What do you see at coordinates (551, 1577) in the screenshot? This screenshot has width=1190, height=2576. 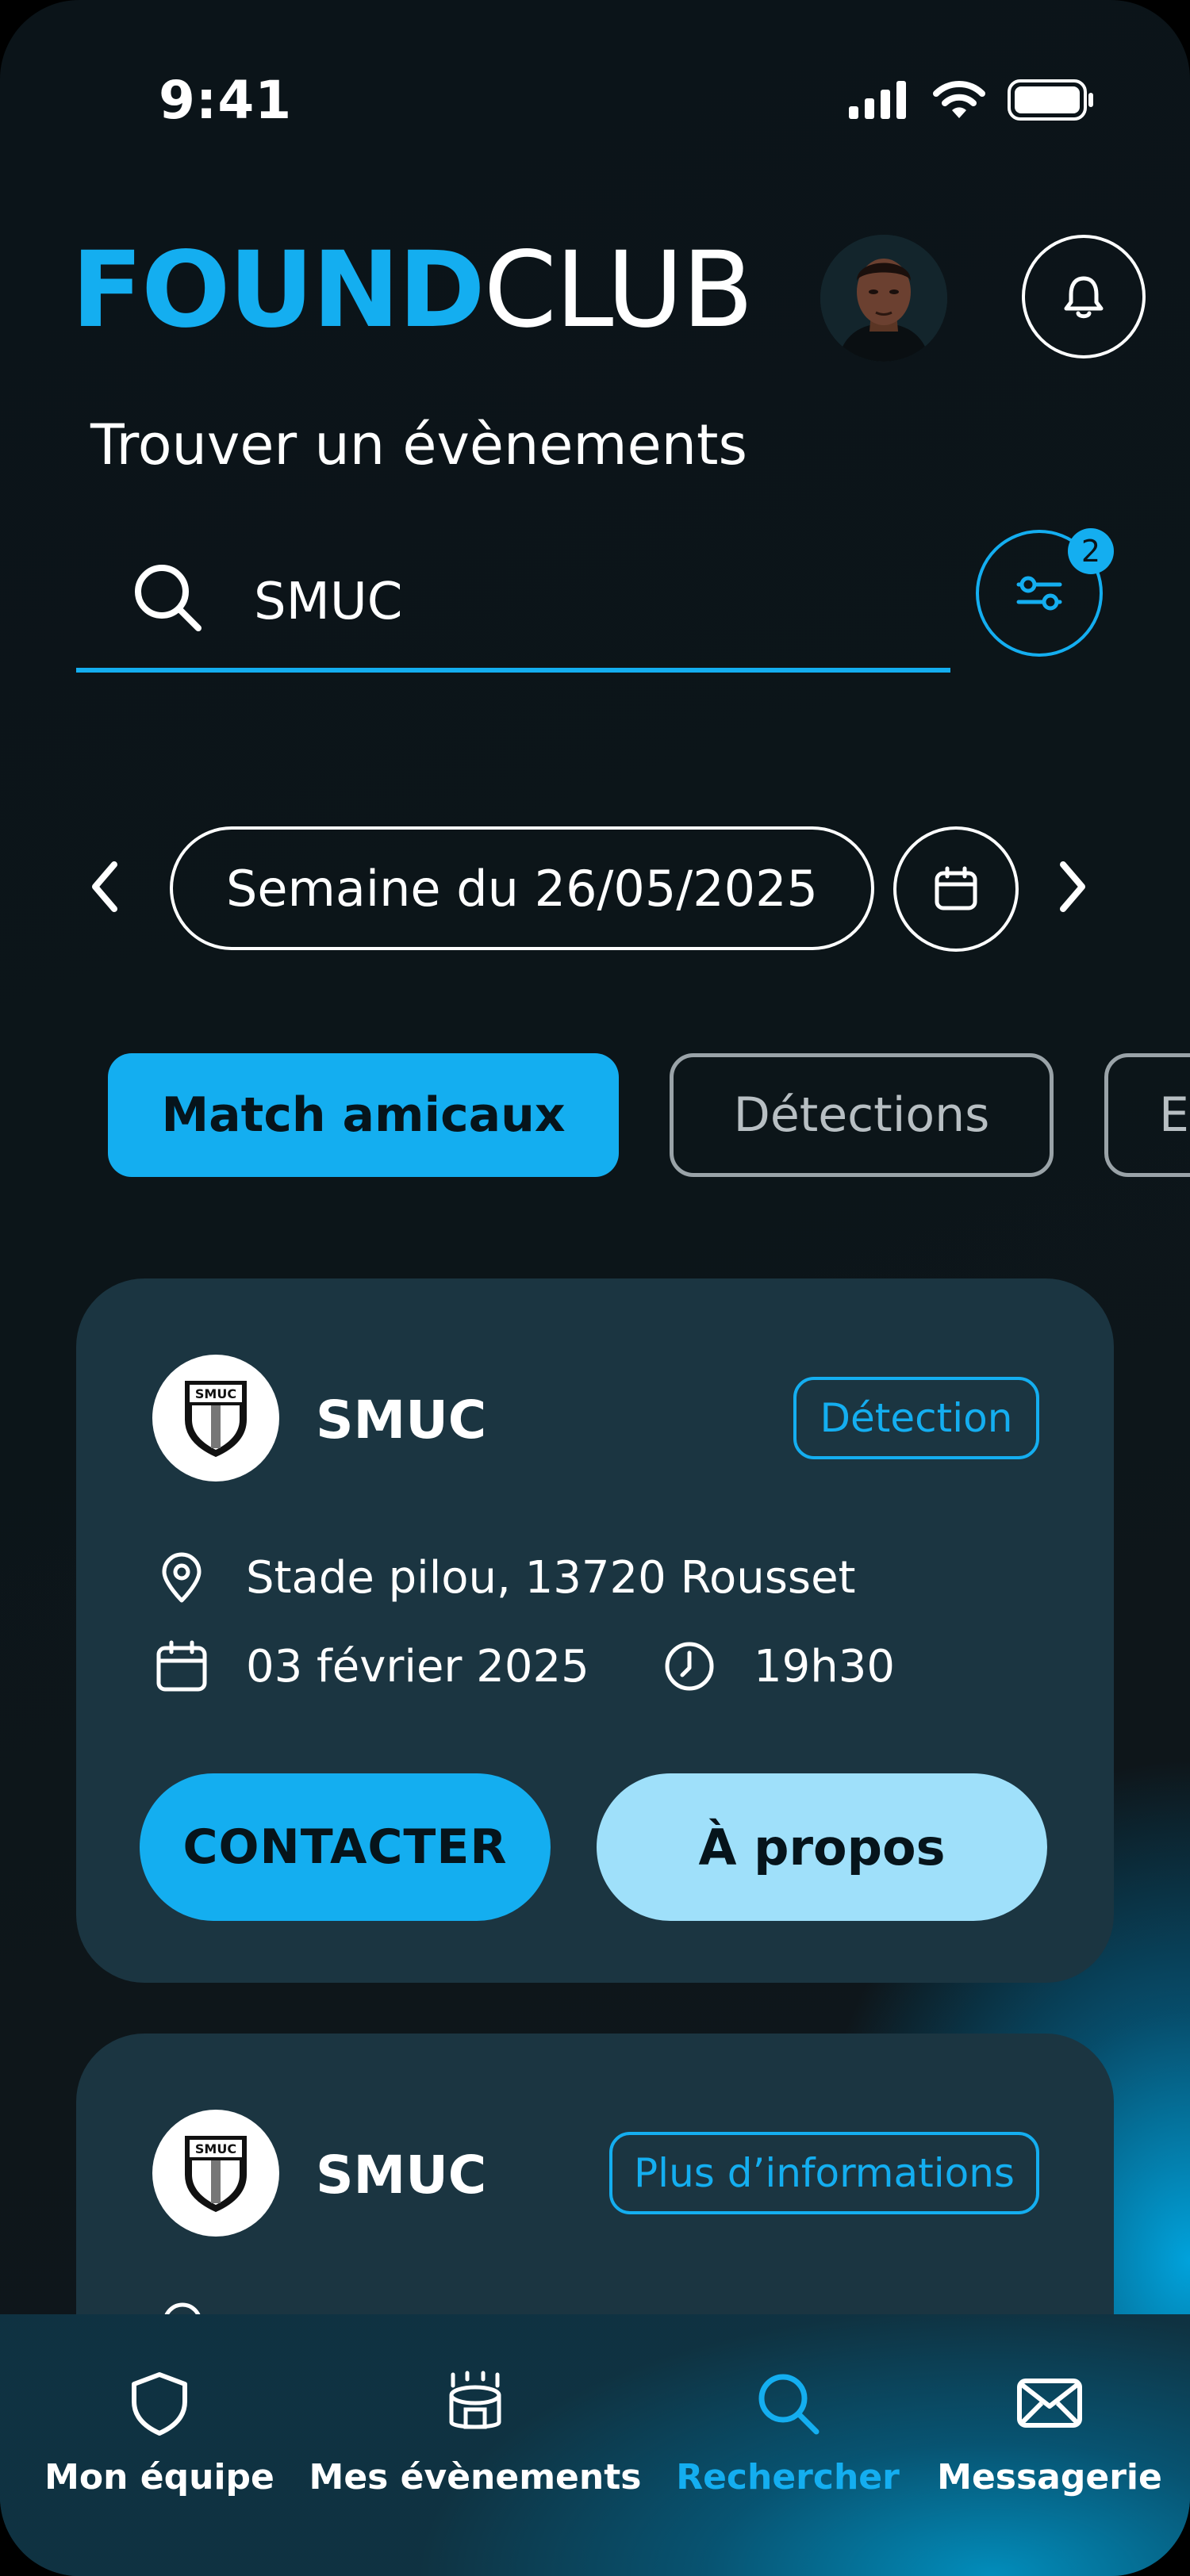 I see `location-text: Stade pilou, 13720 Rousset` at bounding box center [551, 1577].